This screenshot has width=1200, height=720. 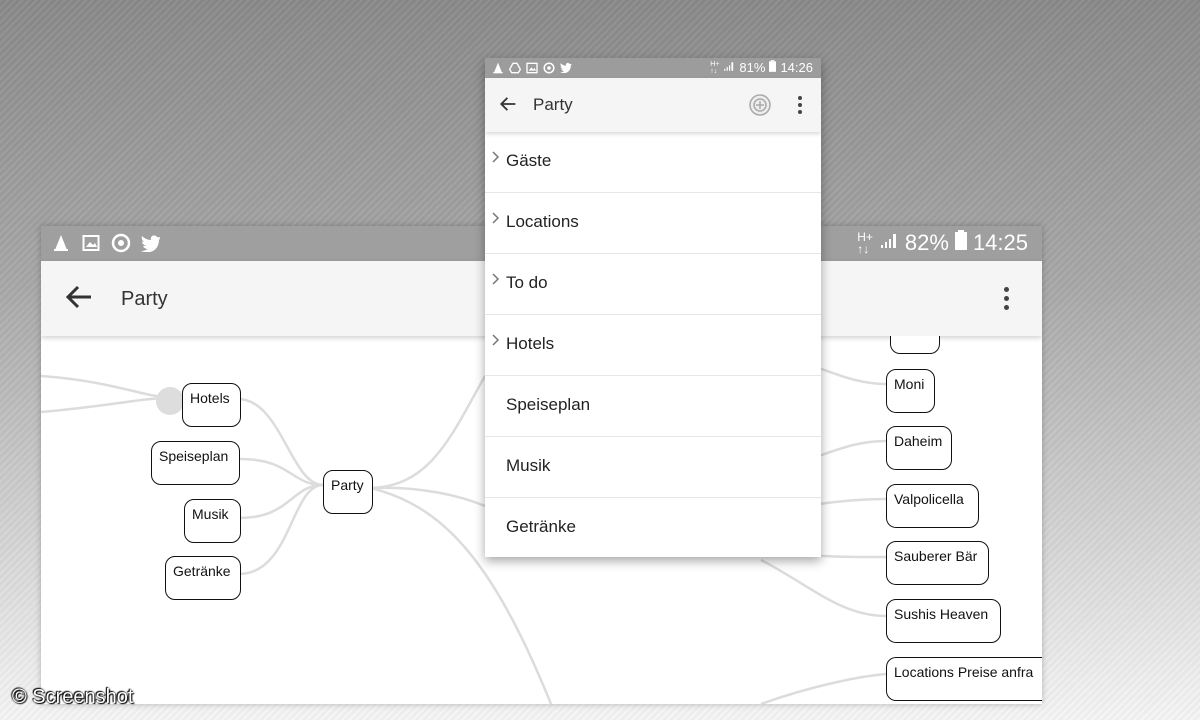 What do you see at coordinates (653, 467) in the screenshot?
I see `list-item: Musik` at bounding box center [653, 467].